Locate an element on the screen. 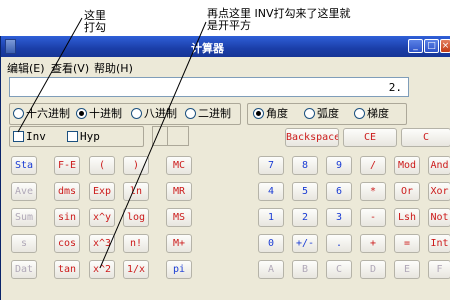 This screenshot has height=300, width=450. digit-0-button: 0 is located at coordinates (271, 243).